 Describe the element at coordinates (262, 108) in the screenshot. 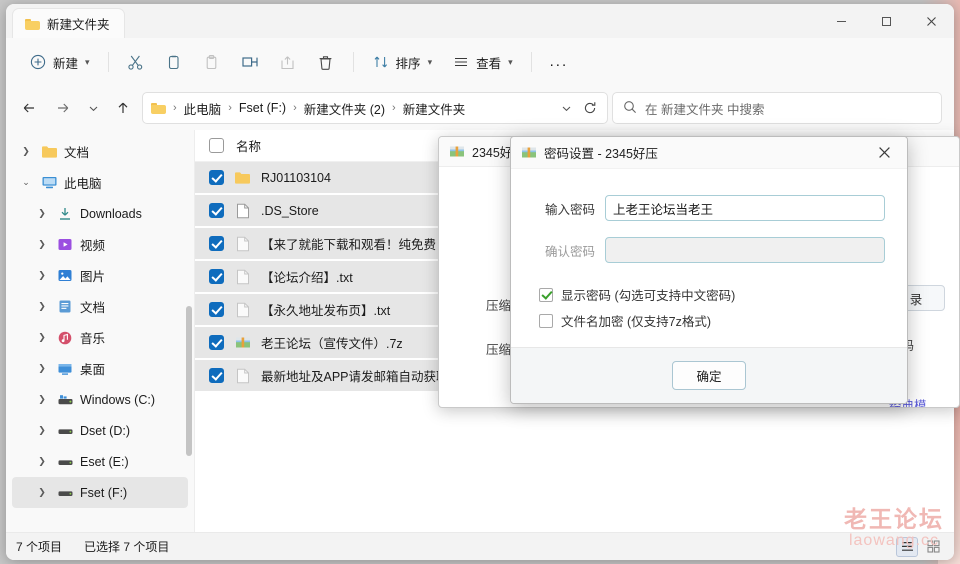

I see `breadcrumb-item-1: Fset (F:)` at that location.